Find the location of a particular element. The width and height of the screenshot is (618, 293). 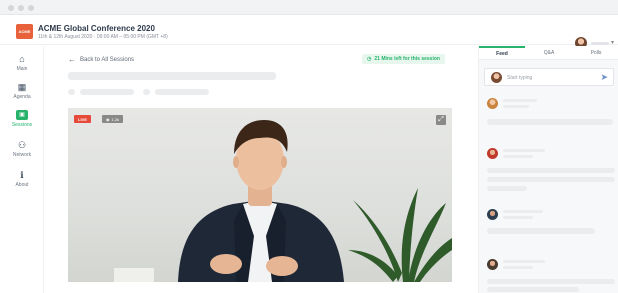

feed-compose-box: ➤ is located at coordinates (549, 77).